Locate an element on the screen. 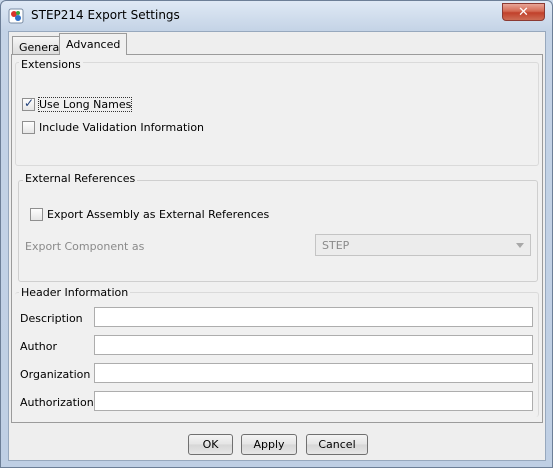 This screenshot has height=468, width=553. export-assembly-label: Export Assembly as External References is located at coordinates (158, 214).